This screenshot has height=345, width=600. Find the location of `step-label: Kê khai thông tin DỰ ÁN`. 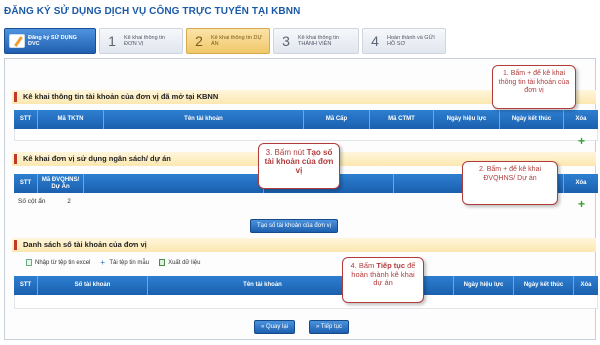

step-label: Kê khai thông tin DỰ ÁN is located at coordinates (237, 41).